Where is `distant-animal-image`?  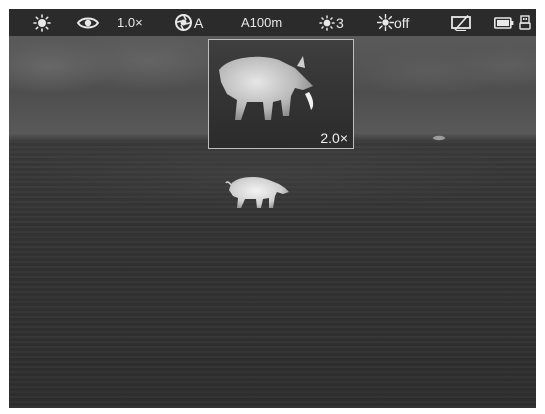 distant-animal-image is located at coordinates (439, 138).